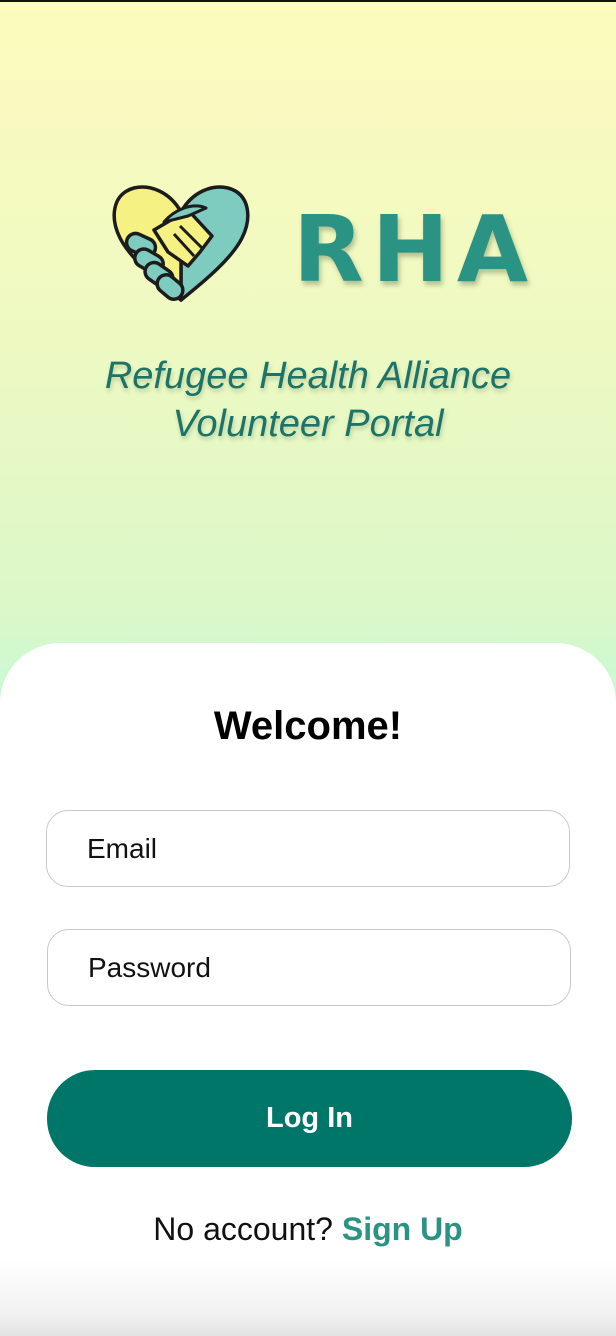 Image resolution: width=616 pixels, height=1336 pixels. What do you see at coordinates (181, 243) in the screenshot?
I see `handshake-heart-icon` at bounding box center [181, 243].